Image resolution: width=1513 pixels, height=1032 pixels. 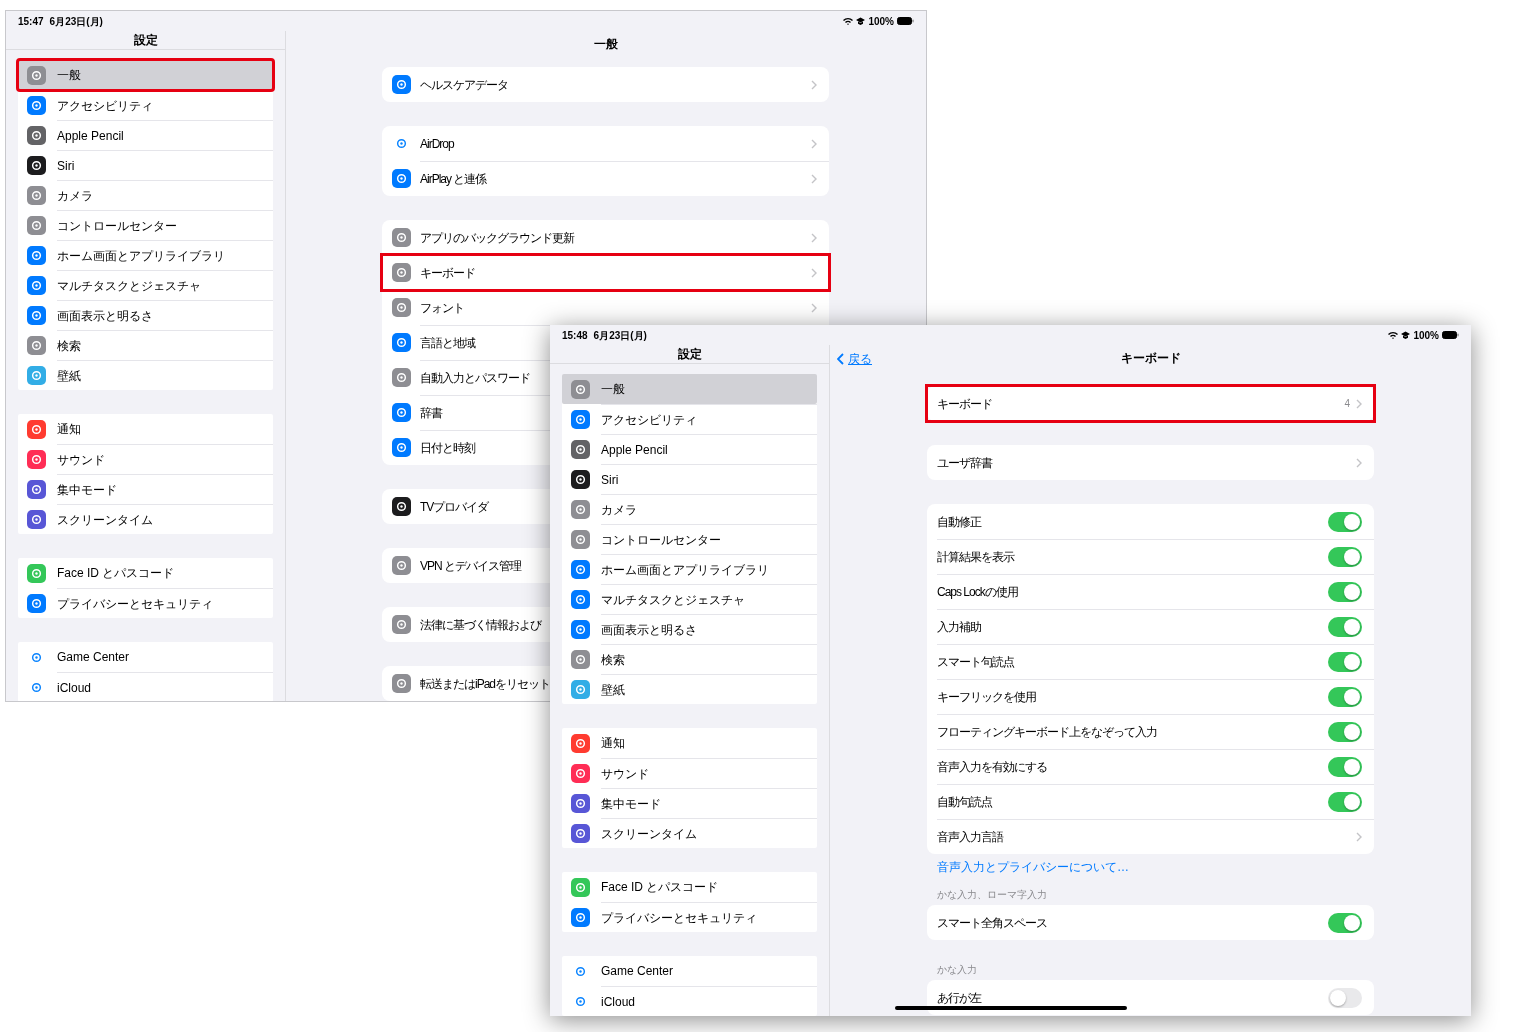 I want to click on item-label: 検索, so click(x=613, y=660).